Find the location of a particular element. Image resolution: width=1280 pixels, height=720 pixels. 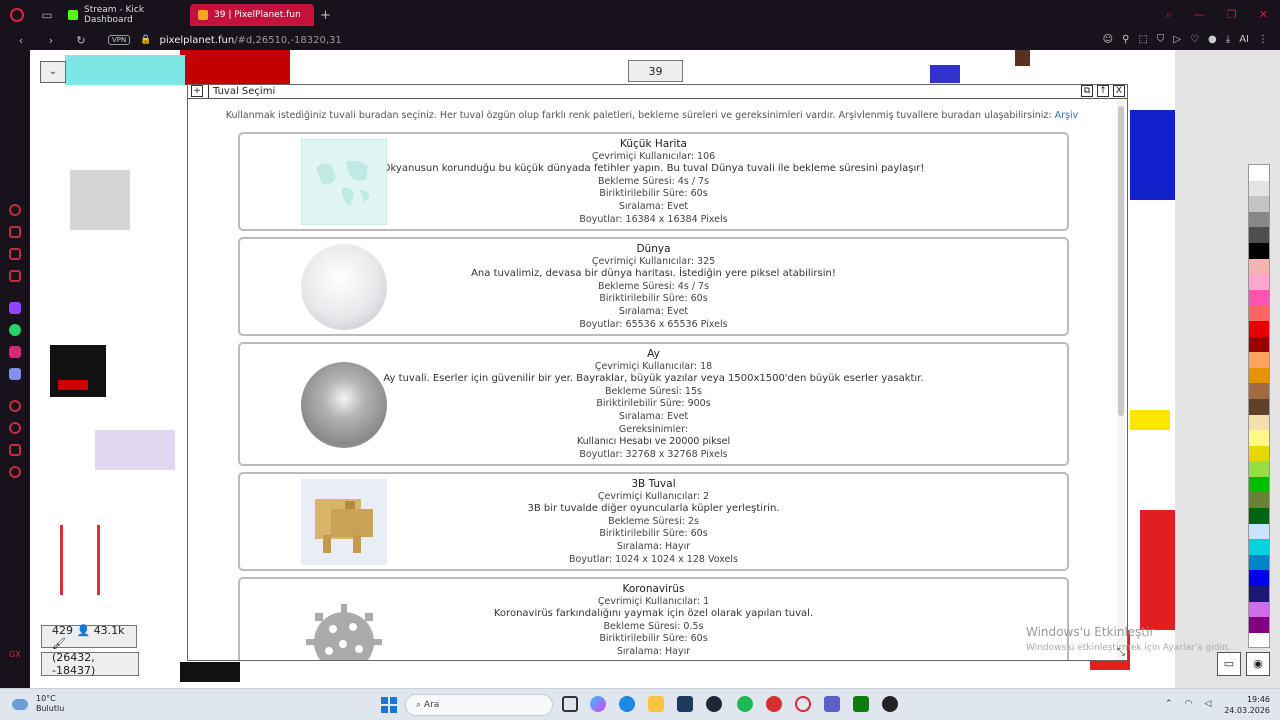

play-icon: ▷ is located at coordinates (1177, 39).